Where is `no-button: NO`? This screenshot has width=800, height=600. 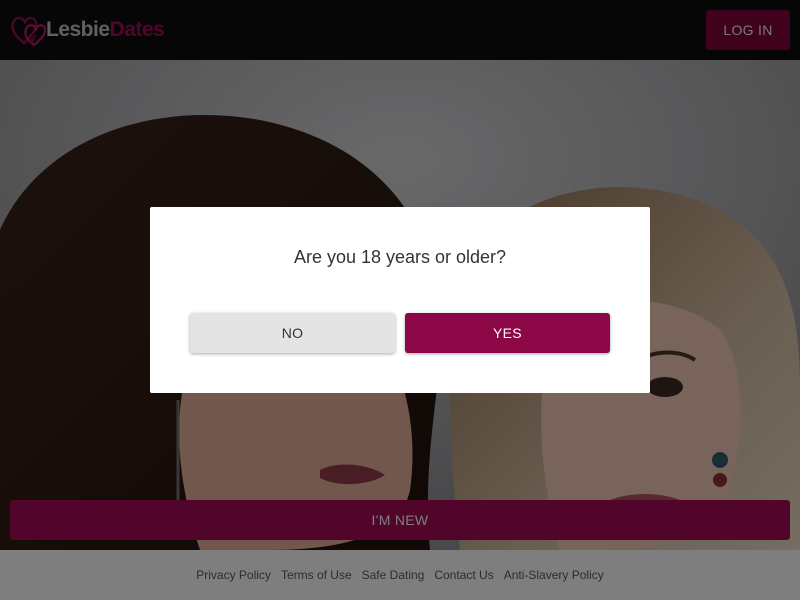 no-button: NO is located at coordinates (292, 333).